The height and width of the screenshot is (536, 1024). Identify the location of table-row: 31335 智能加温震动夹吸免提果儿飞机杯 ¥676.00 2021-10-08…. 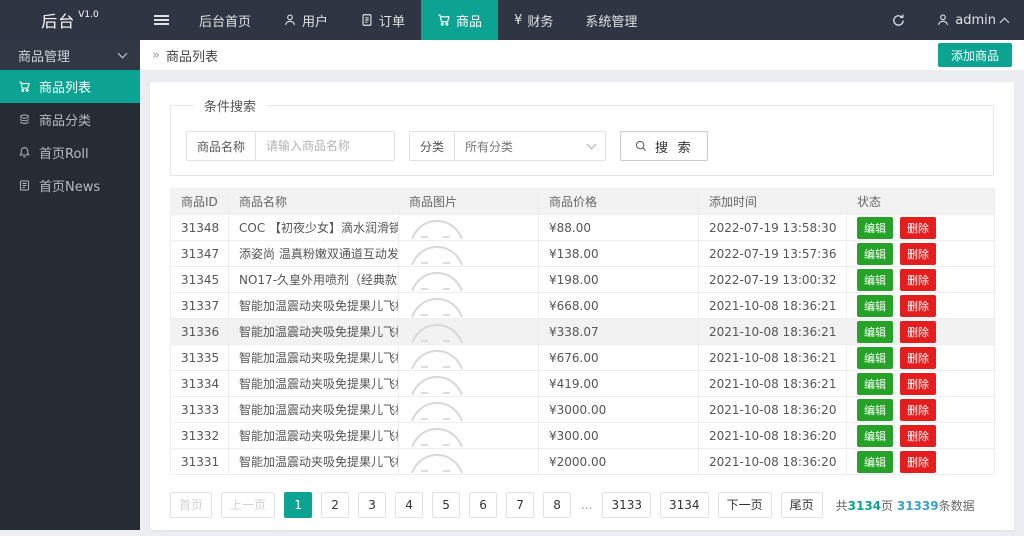
(582, 357).